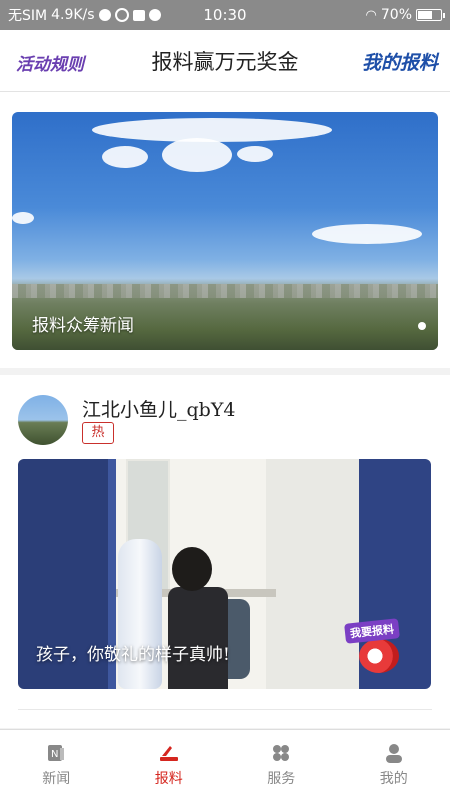 The height and width of the screenshot is (800, 450). What do you see at coordinates (394, 753) in the screenshot?
I see `profile-icon` at bounding box center [394, 753].